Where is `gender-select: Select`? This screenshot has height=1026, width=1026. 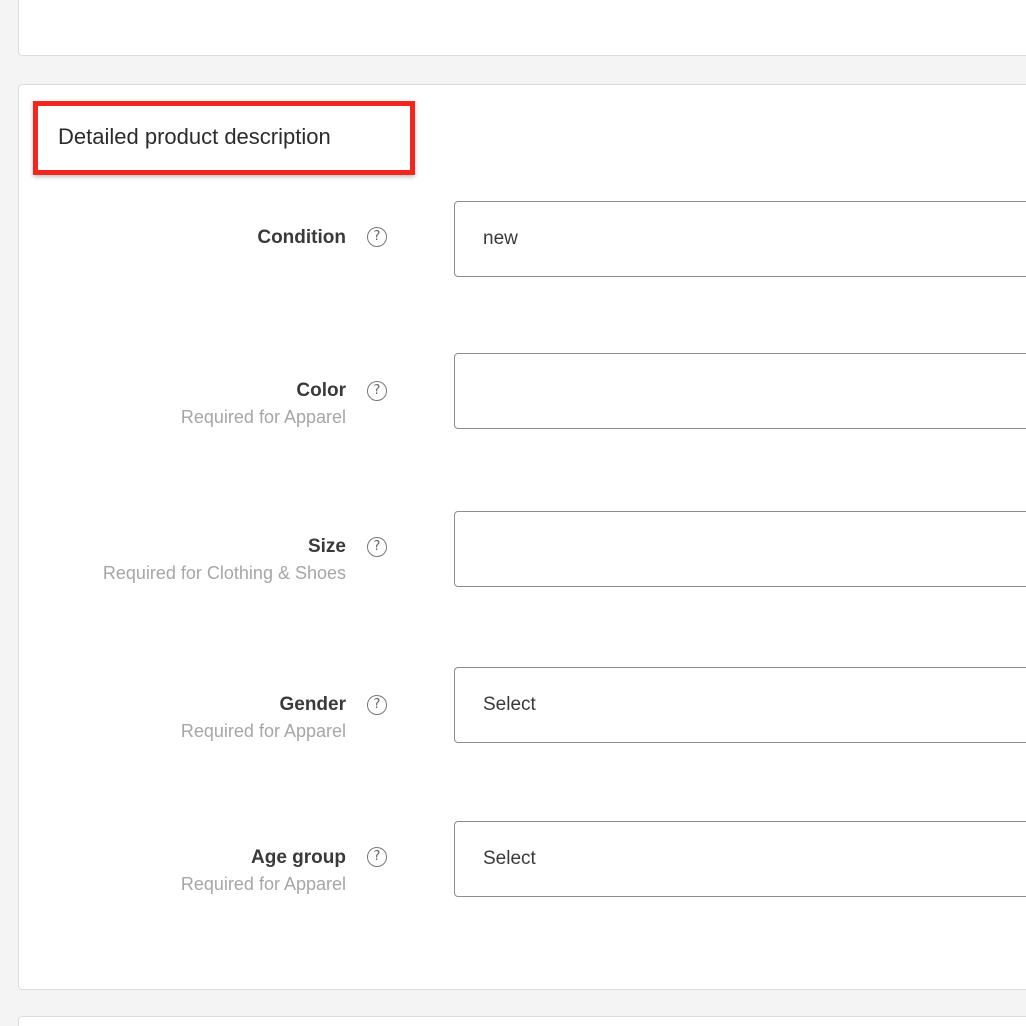
gender-select: Select is located at coordinates (740, 705).